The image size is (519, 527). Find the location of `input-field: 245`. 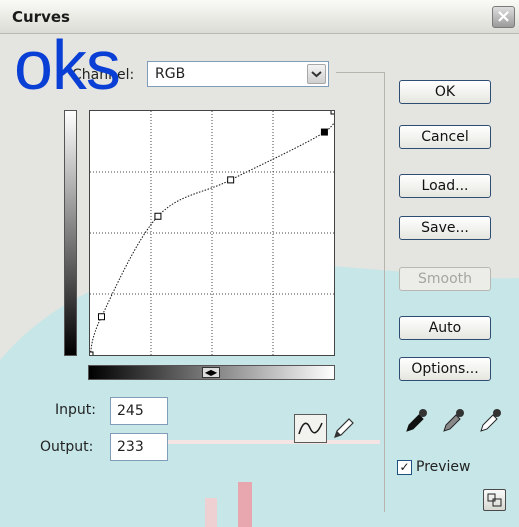

input-field: 245 is located at coordinates (139, 411).